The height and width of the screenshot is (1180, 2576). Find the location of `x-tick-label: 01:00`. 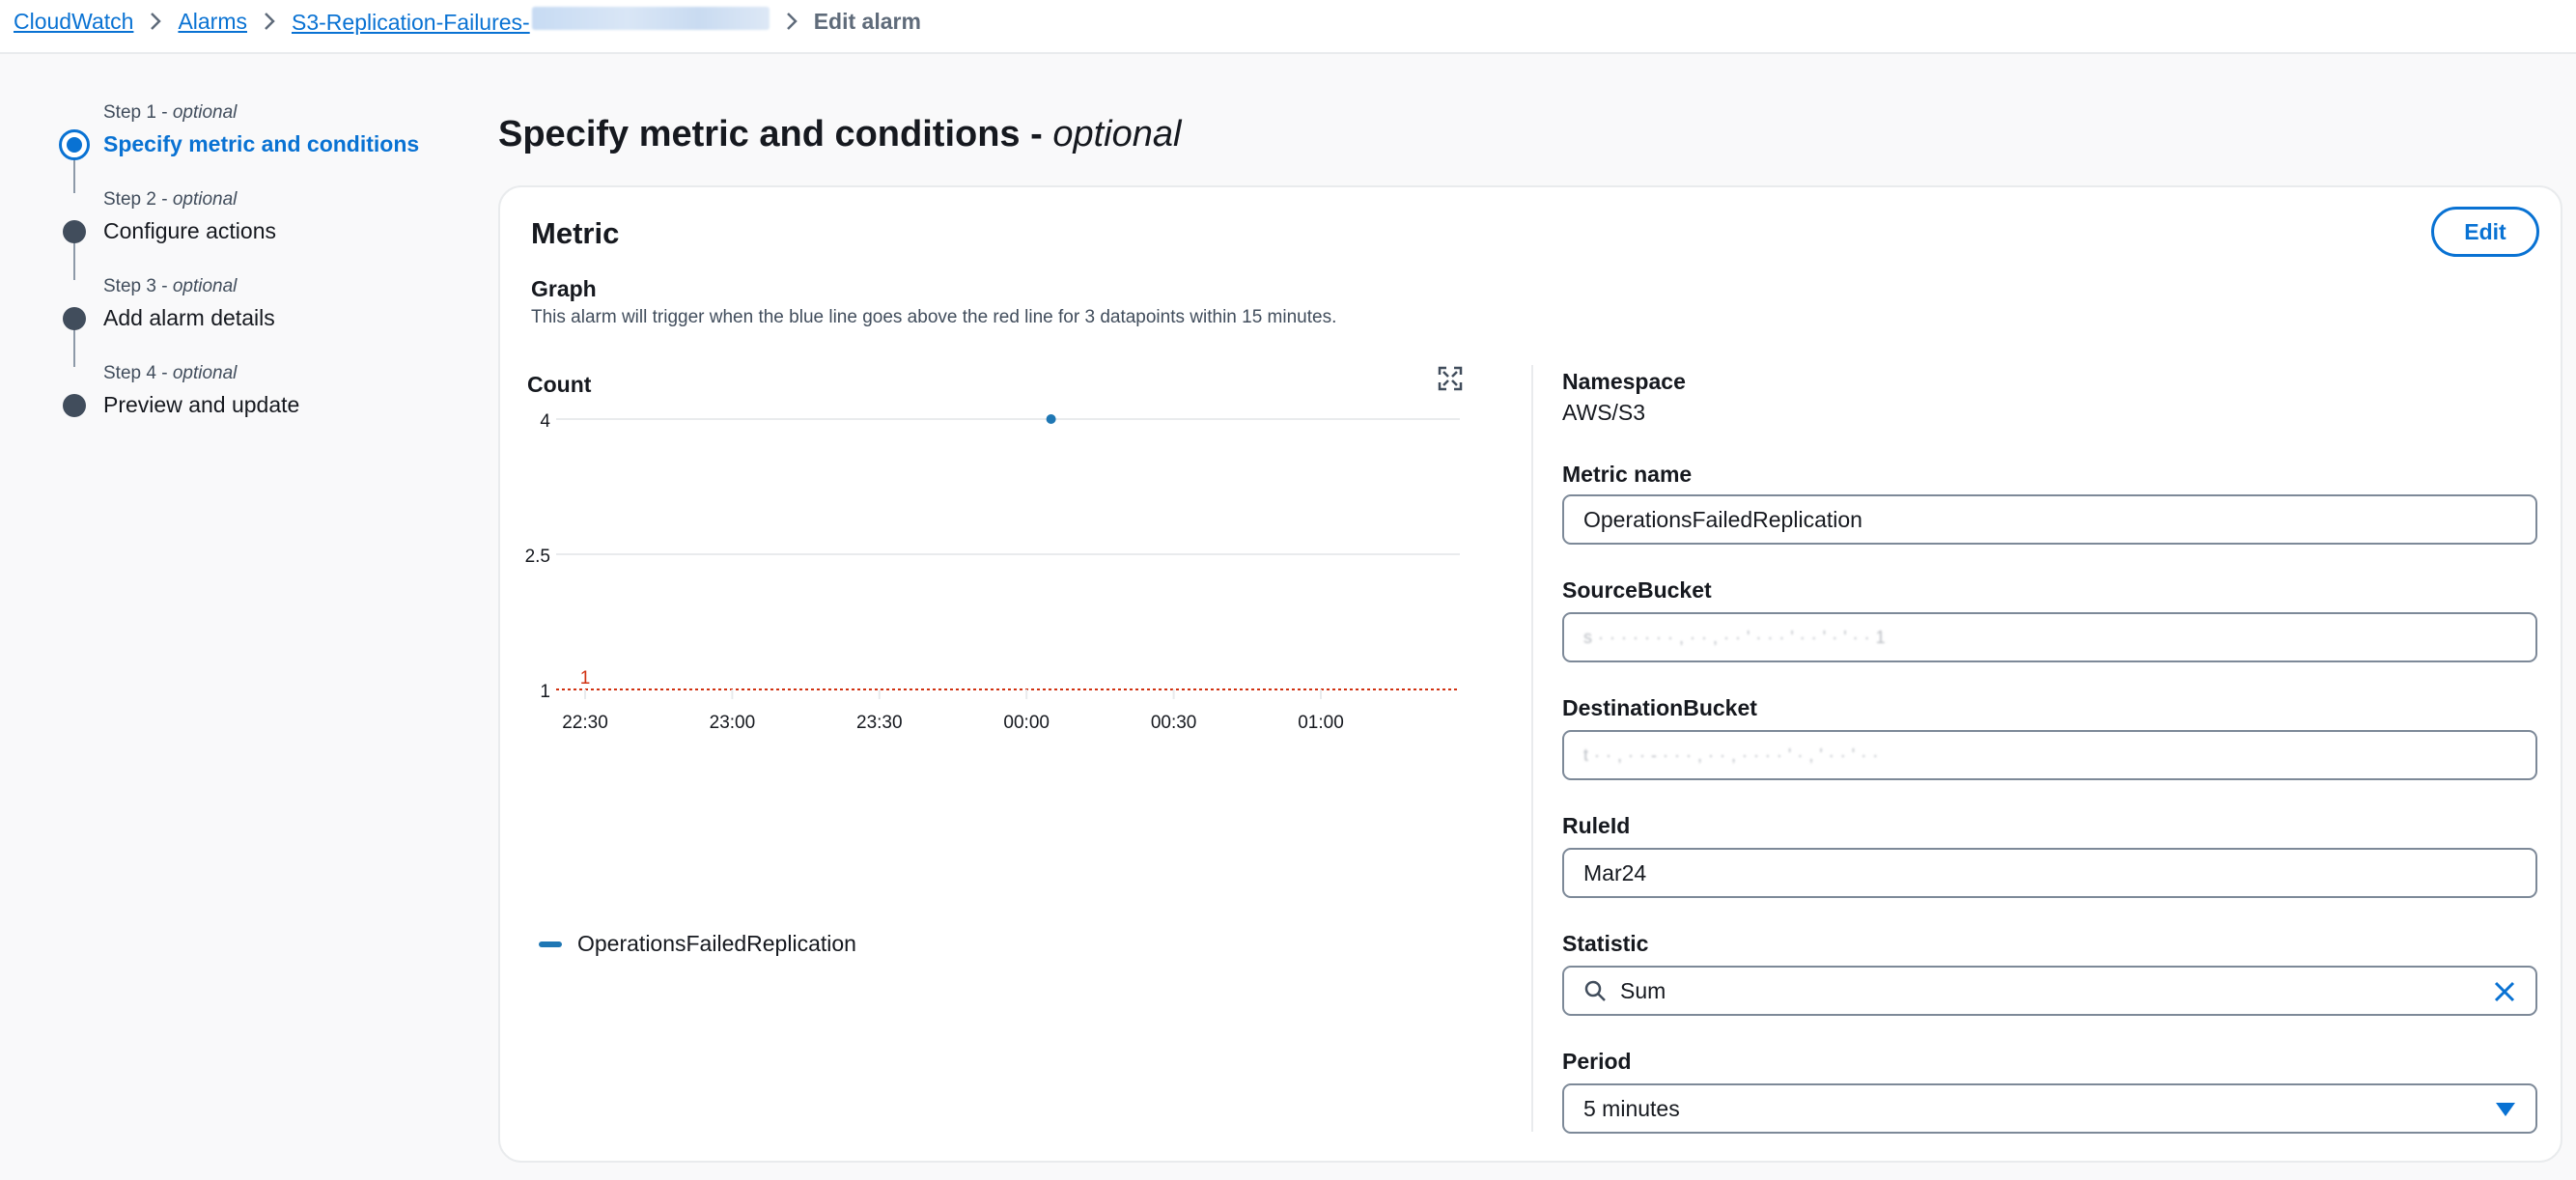

x-tick-label: 01:00 is located at coordinates (1321, 723).